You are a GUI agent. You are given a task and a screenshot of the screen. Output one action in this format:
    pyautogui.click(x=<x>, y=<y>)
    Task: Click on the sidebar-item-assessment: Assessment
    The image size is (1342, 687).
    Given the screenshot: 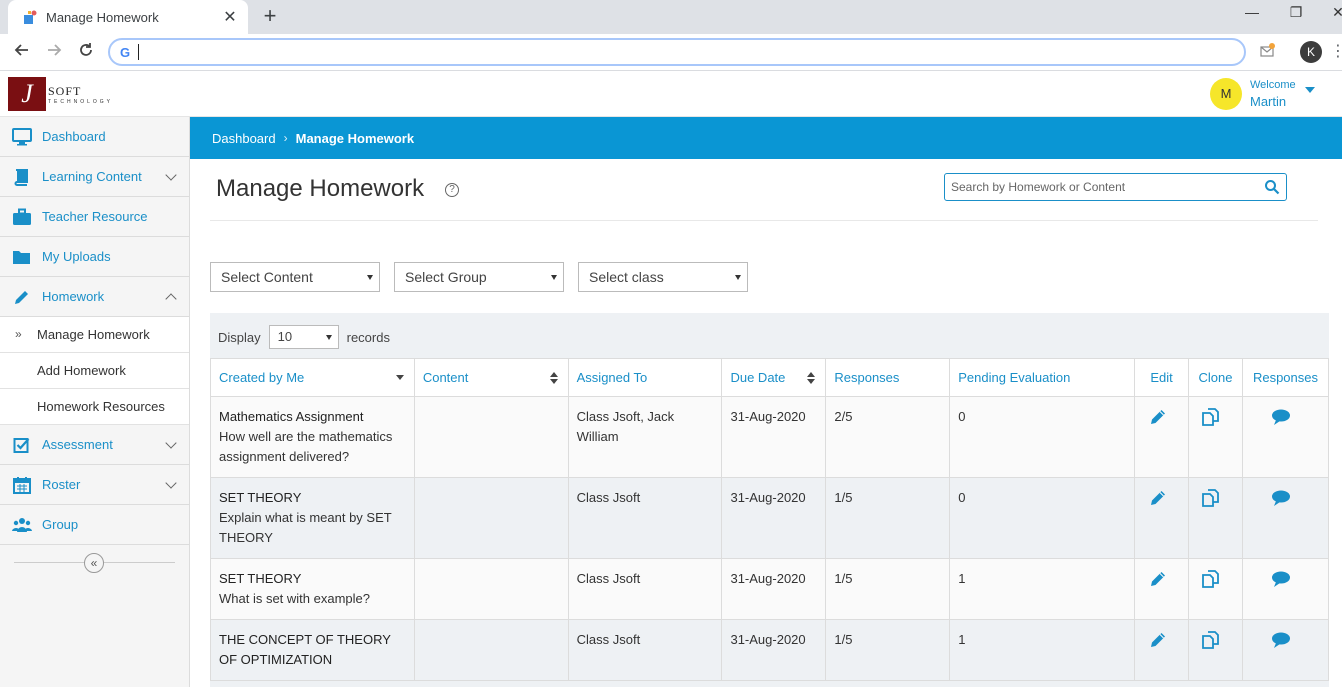 What is the action you would take?
    pyautogui.click(x=94, y=445)
    